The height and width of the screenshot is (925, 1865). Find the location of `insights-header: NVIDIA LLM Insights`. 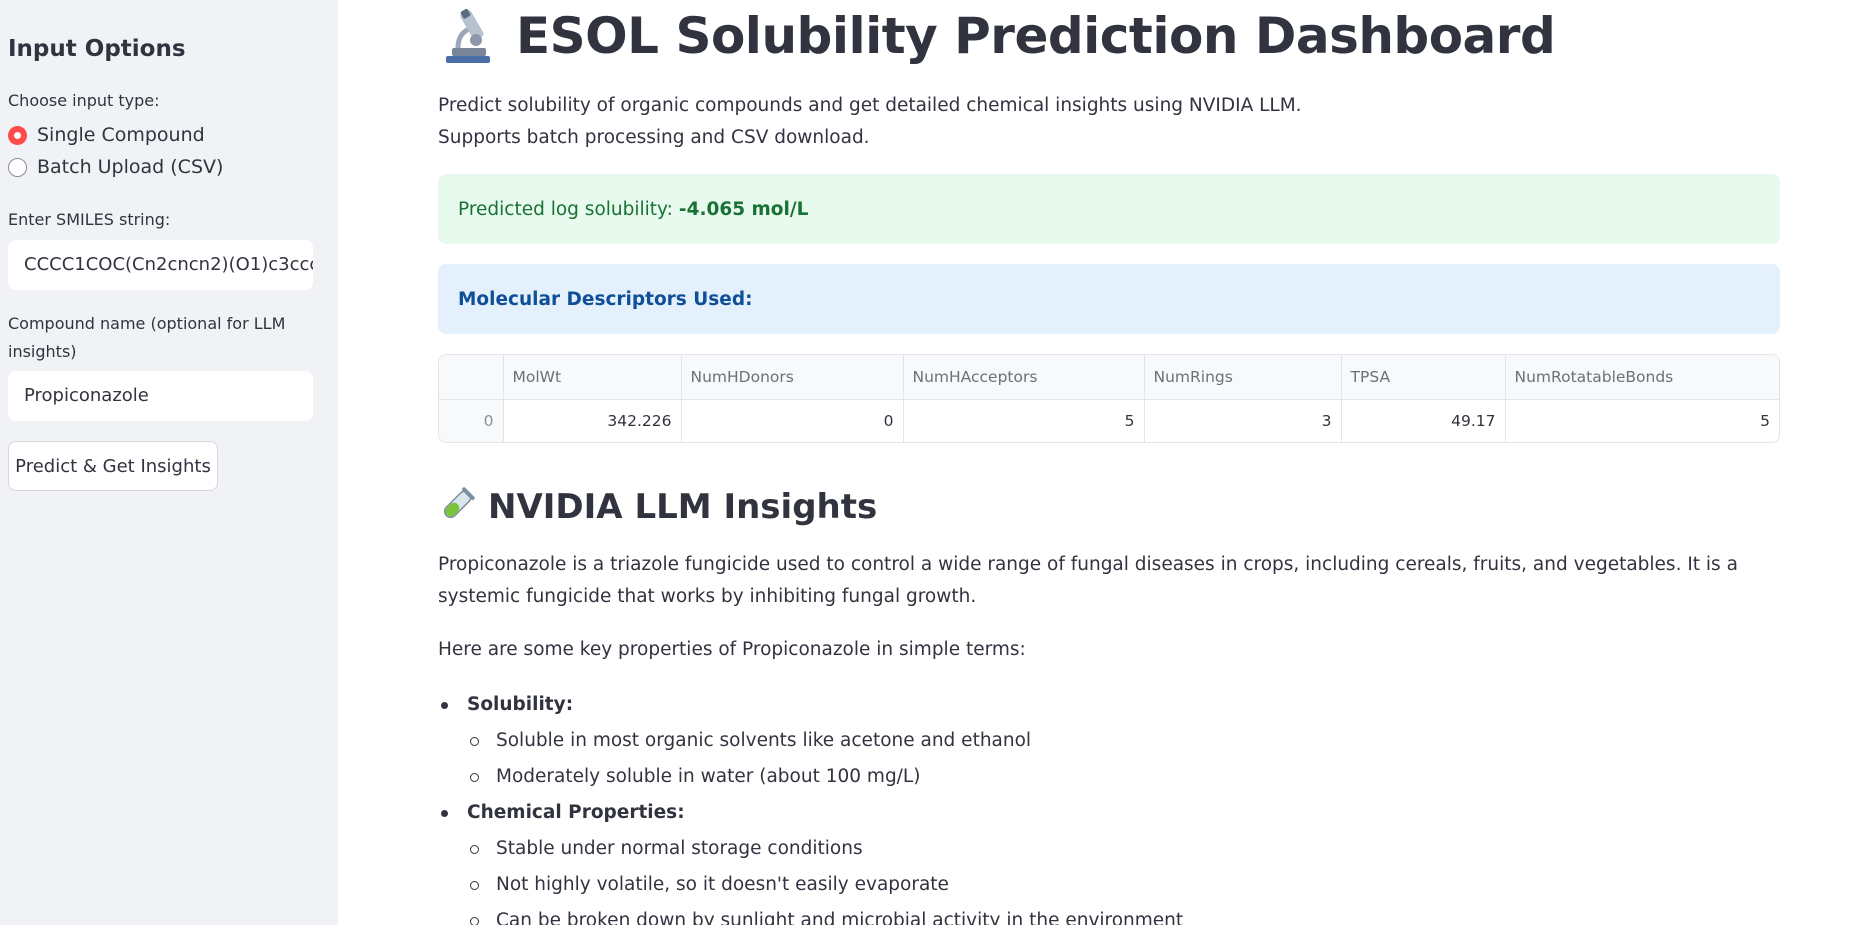

insights-header: NVIDIA LLM Insights is located at coordinates (657, 507).